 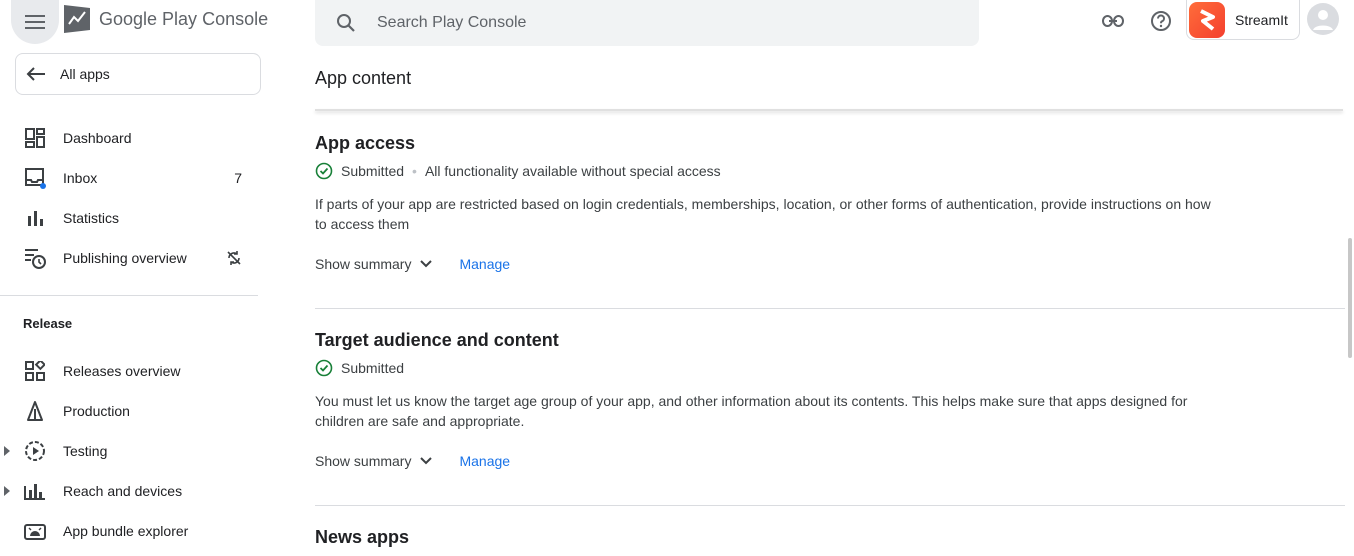 What do you see at coordinates (362, 537) in the screenshot?
I see `section-title: News apps` at bounding box center [362, 537].